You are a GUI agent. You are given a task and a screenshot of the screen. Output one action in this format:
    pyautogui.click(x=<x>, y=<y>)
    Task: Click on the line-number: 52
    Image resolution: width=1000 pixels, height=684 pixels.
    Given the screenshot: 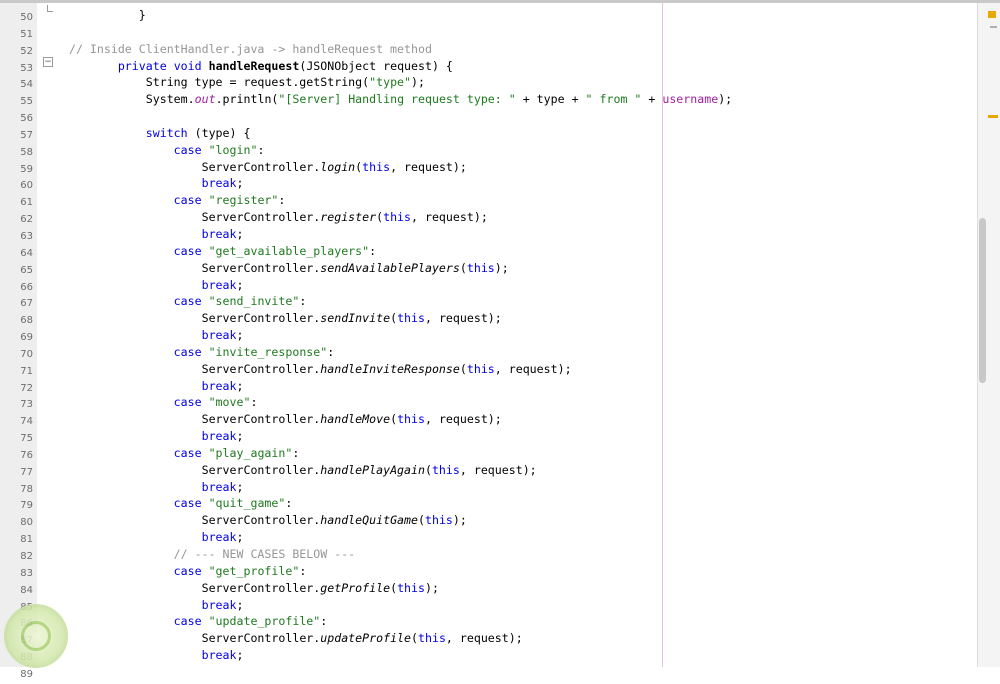 What is the action you would take?
    pyautogui.click(x=26, y=51)
    